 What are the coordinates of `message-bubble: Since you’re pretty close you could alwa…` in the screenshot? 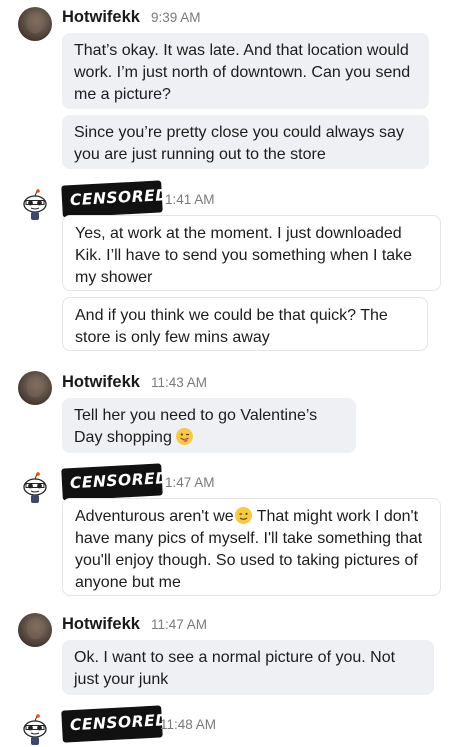 It's located at (245, 142).